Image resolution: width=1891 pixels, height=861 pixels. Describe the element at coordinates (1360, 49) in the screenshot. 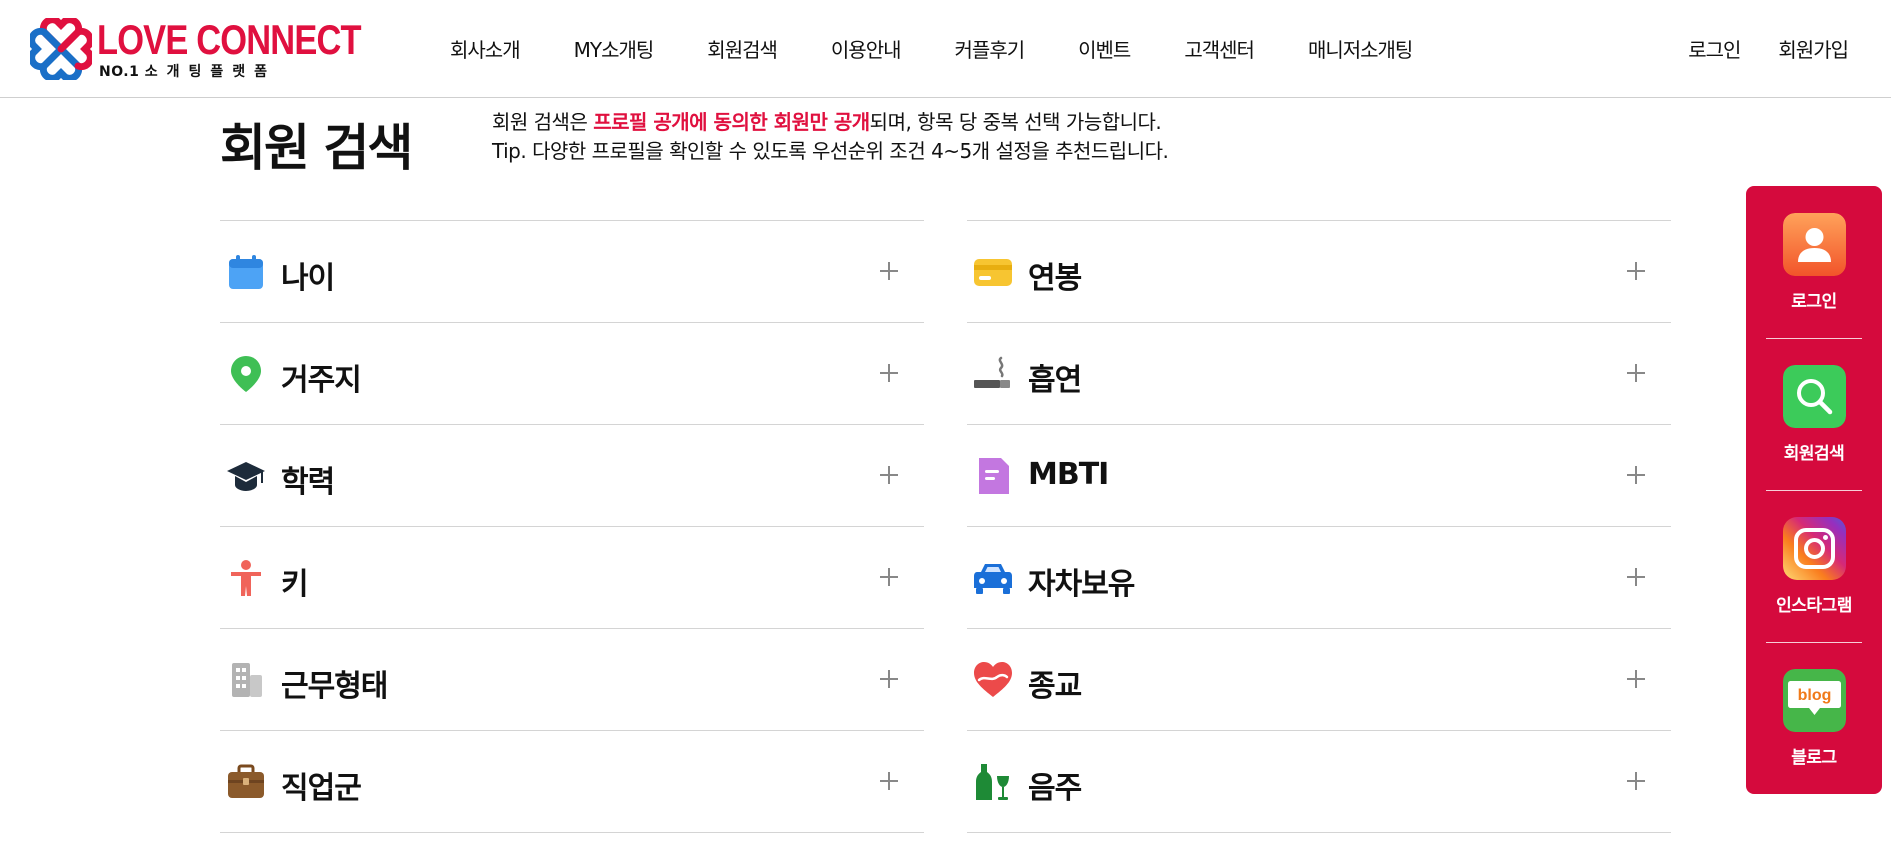

I see `nav-manager-sogaeting: 매니저소개팅` at that location.